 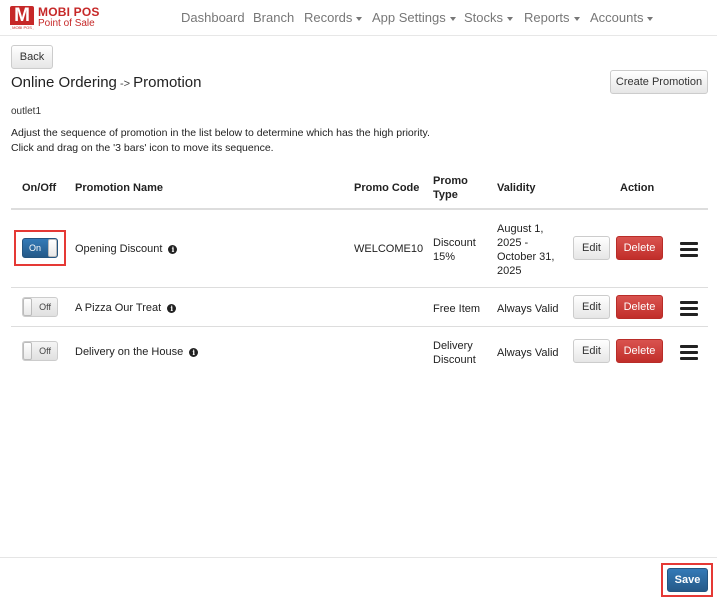 What do you see at coordinates (137, 352) in the screenshot?
I see `promotion-name: Delivery on the House i` at bounding box center [137, 352].